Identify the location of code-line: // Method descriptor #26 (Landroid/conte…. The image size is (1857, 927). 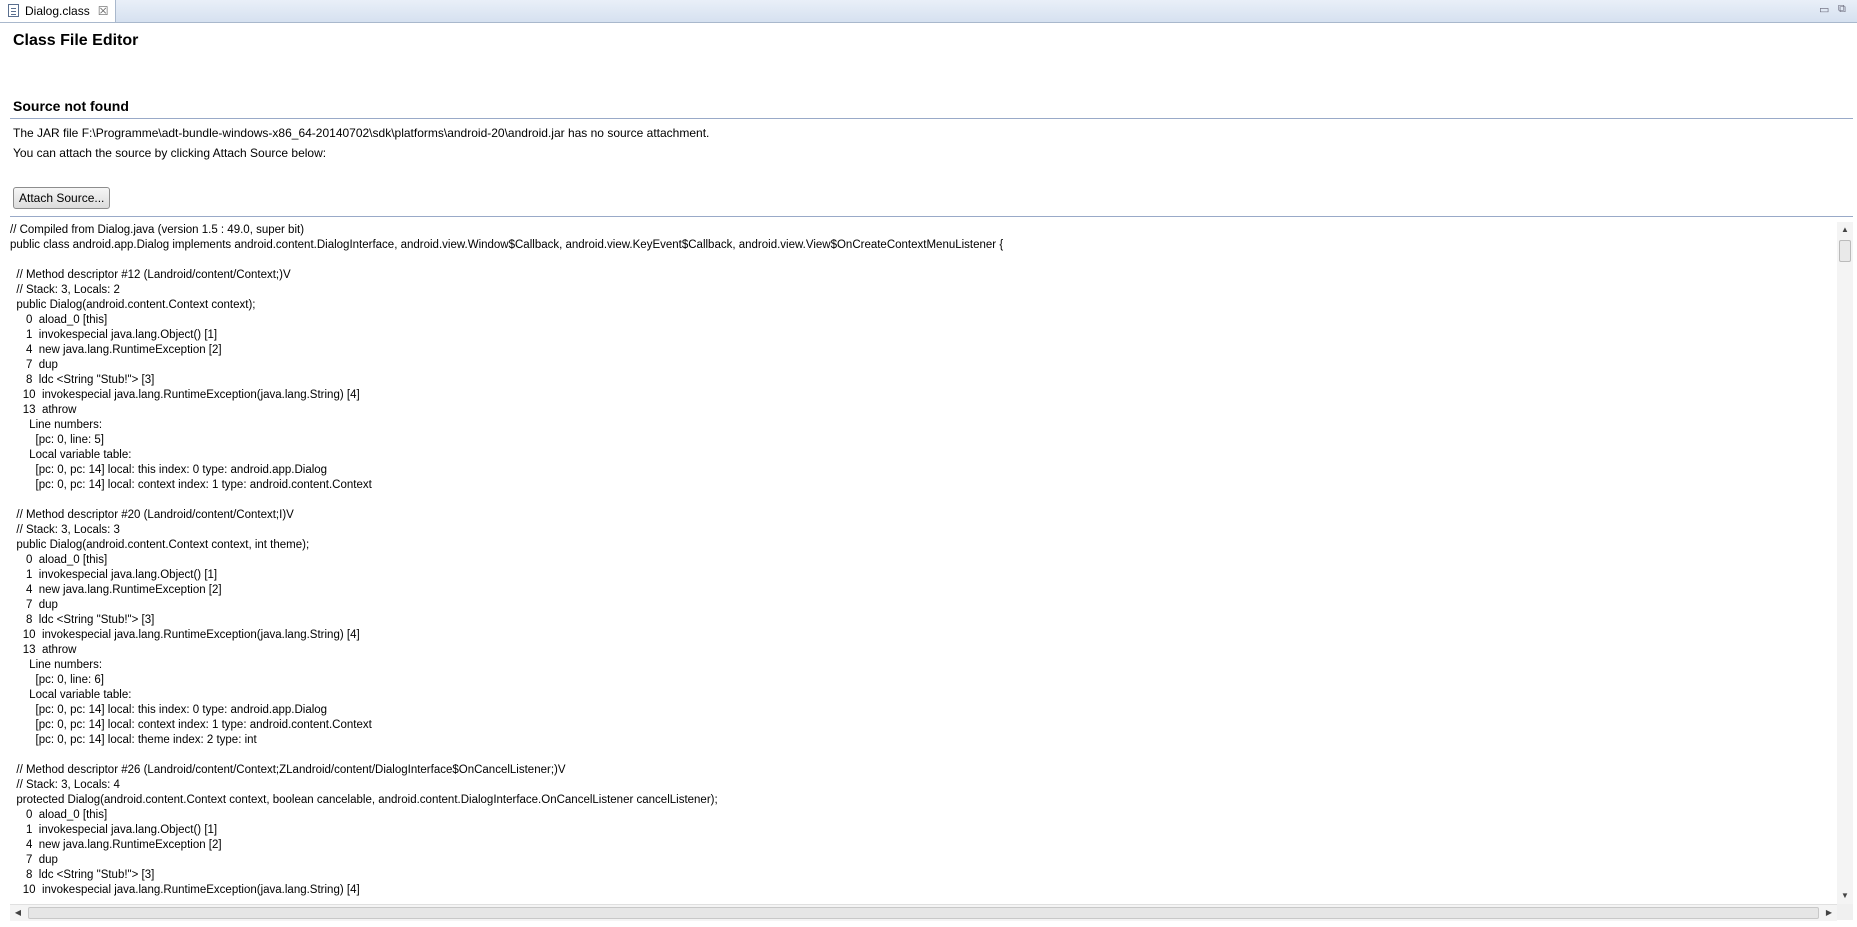
(288, 770).